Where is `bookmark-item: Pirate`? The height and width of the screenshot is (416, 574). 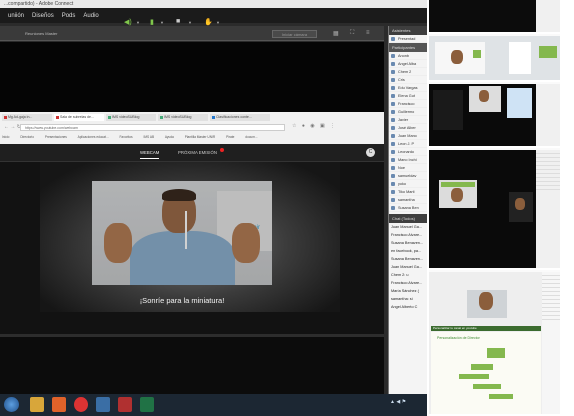
bookmark-item: Pirate is located at coordinates (230, 137).